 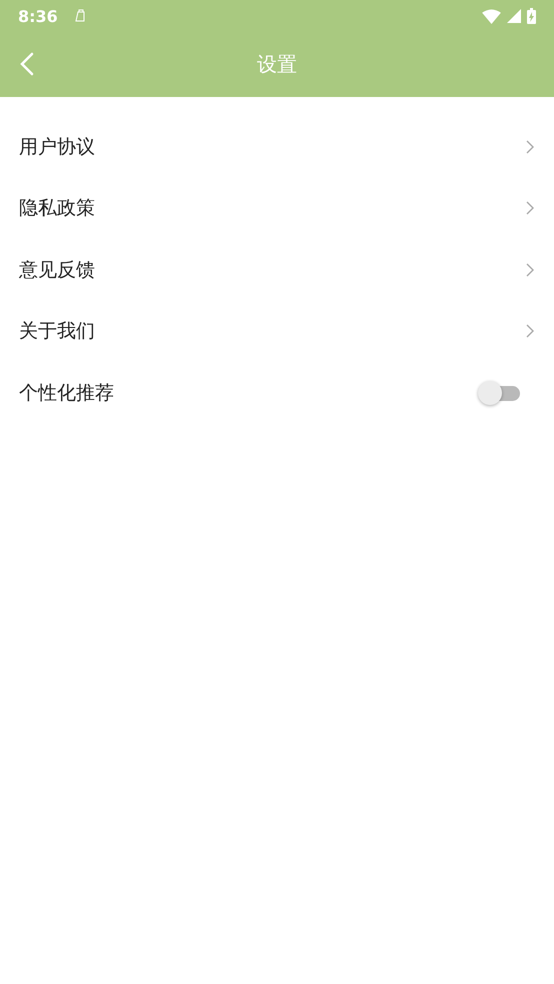 What do you see at coordinates (531, 16) in the screenshot?
I see `battery-icon` at bounding box center [531, 16].